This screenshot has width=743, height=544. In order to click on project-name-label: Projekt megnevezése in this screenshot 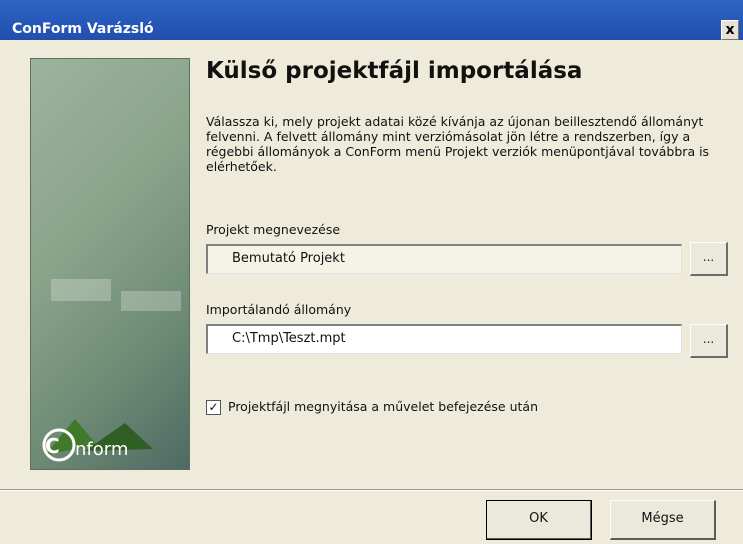, I will do `click(273, 229)`.